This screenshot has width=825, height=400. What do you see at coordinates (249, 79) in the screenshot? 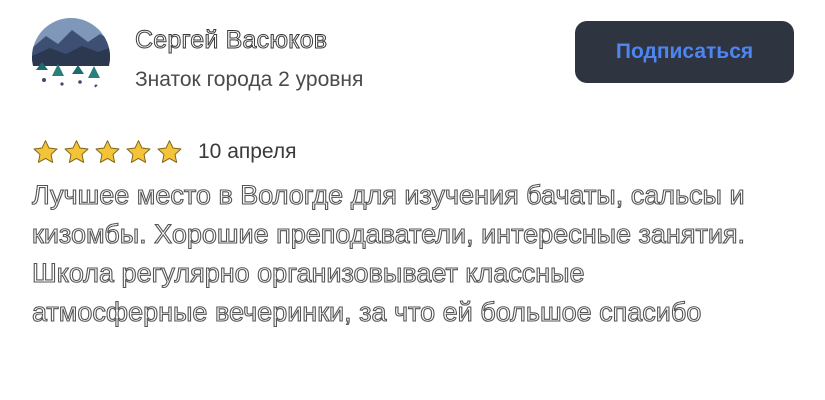
I see `author-level: Знаток города 2 уровня` at bounding box center [249, 79].